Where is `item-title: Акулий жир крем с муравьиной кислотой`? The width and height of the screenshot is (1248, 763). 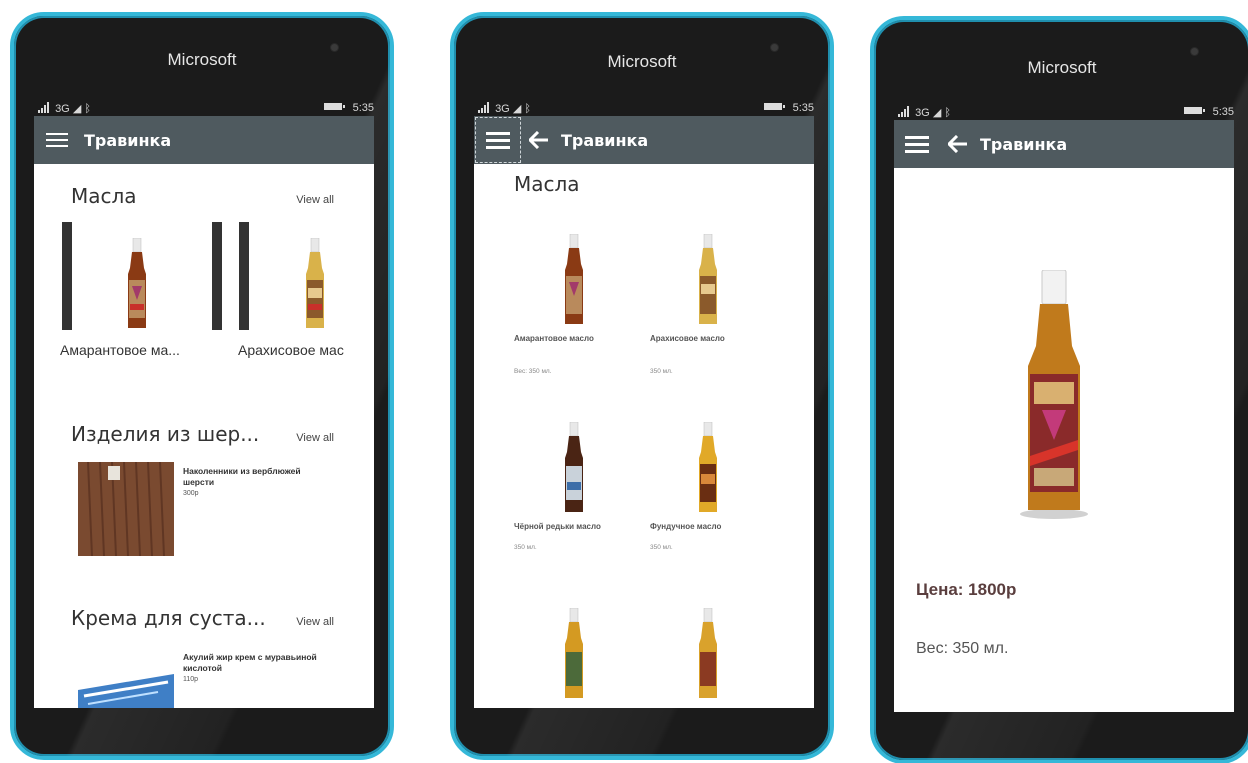
item-title: Акулий жир крем с муравьиной кислотой is located at coordinates (250, 662).